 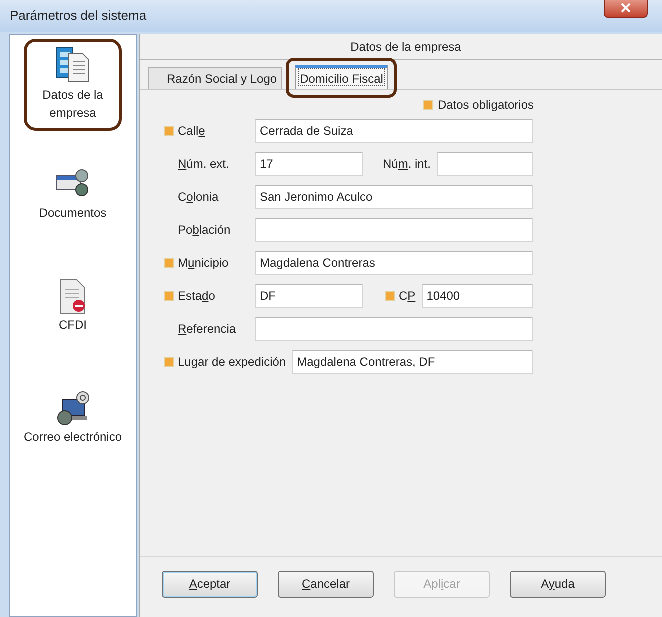 What do you see at coordinates (233, 362) in the screenshot?
I see `field-label: Lugar de expedición` at bounding box center [233, 362].